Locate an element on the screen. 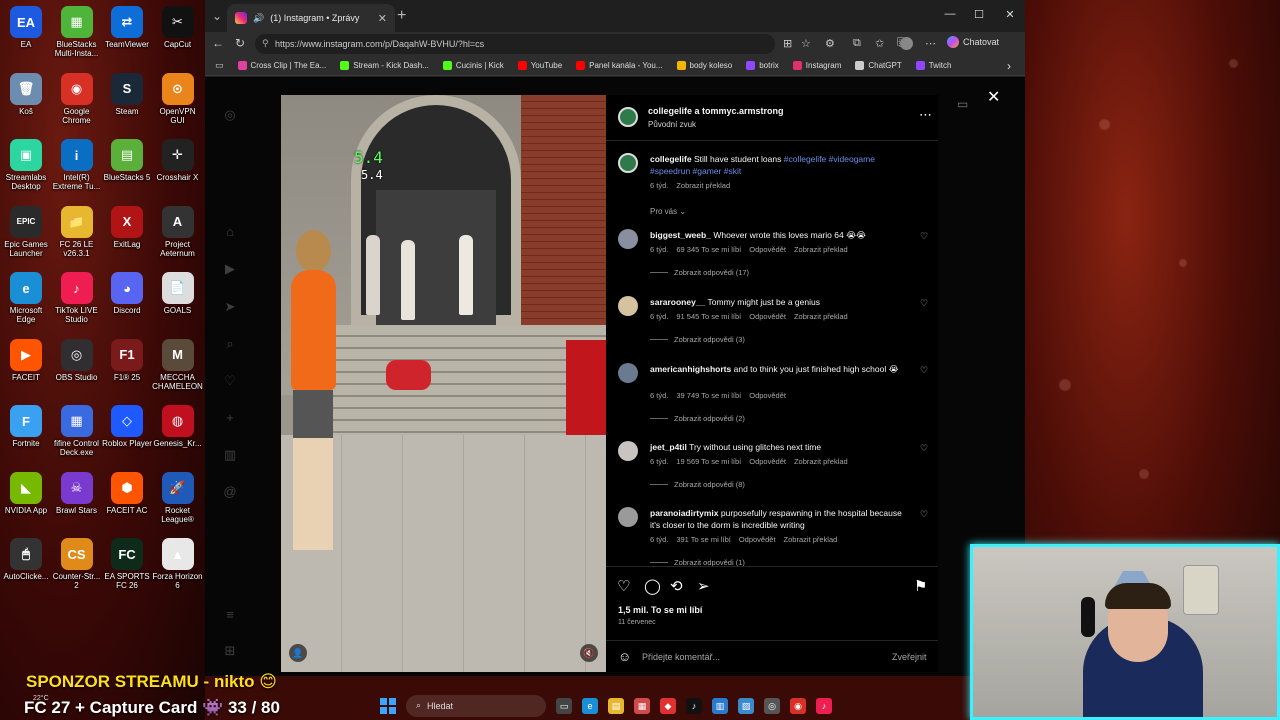 The image size is (1280, 720). view-replies: Zobrazit odpovědi (3) is located at coordinates (697, 339).